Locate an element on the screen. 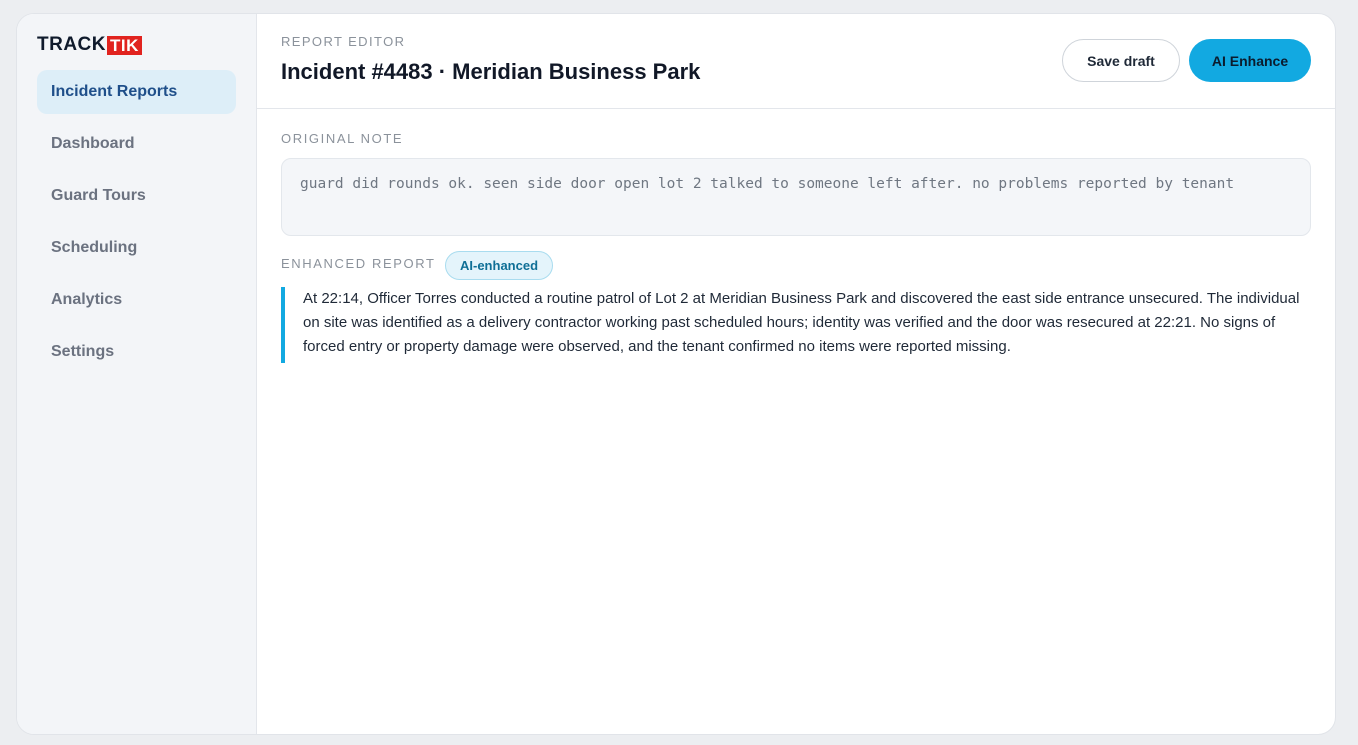 This screenshot has height=745, width=1358. sidebar-item-analytics: Analytics is located at coordinates (136, 300).